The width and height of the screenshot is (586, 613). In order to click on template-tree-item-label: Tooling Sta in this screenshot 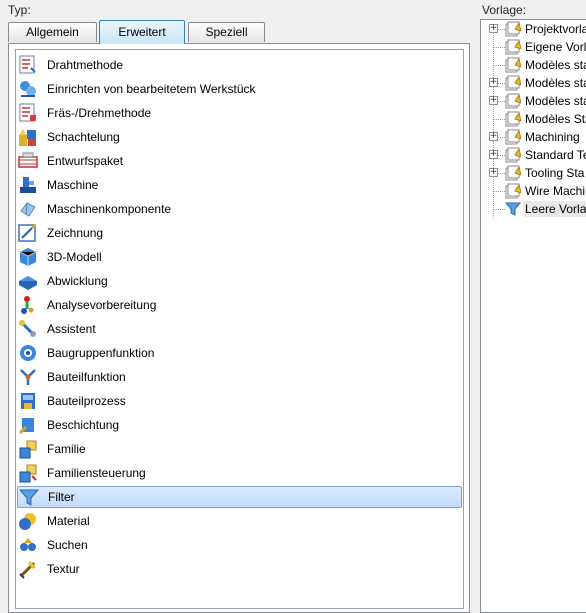, I will do `click(555, 173)`.